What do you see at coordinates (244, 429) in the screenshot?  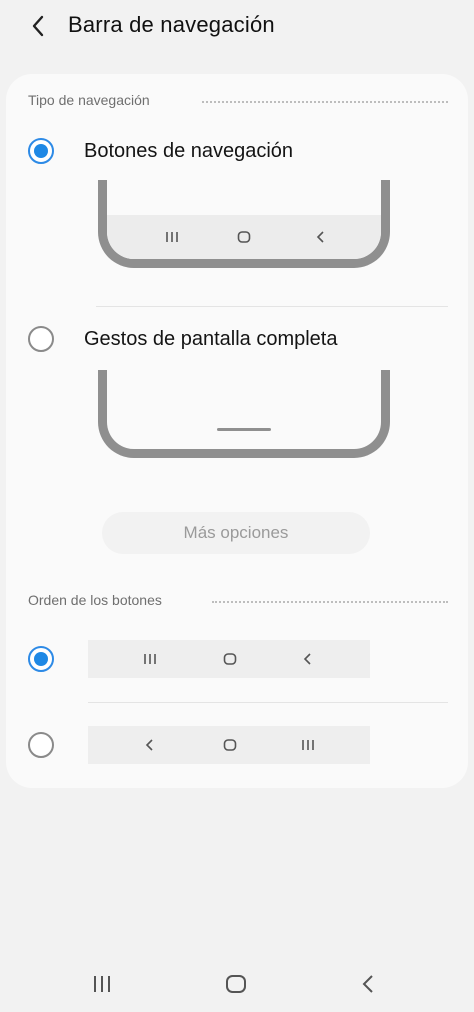 I see `gesture-handle-icon` at bounding box center [244, 429].